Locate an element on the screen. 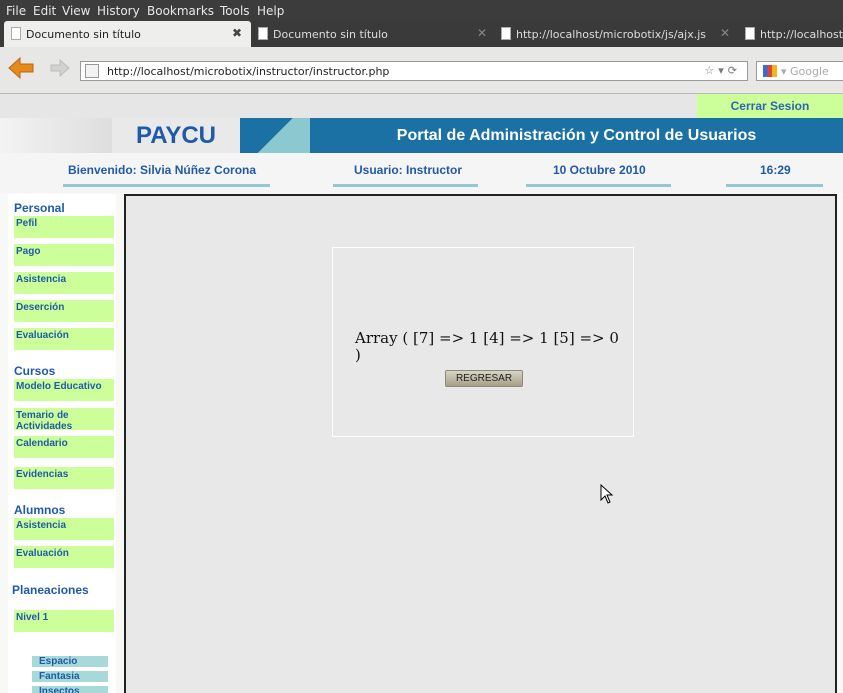  site-logo: PAYCU is located at coordinates (176, 135).